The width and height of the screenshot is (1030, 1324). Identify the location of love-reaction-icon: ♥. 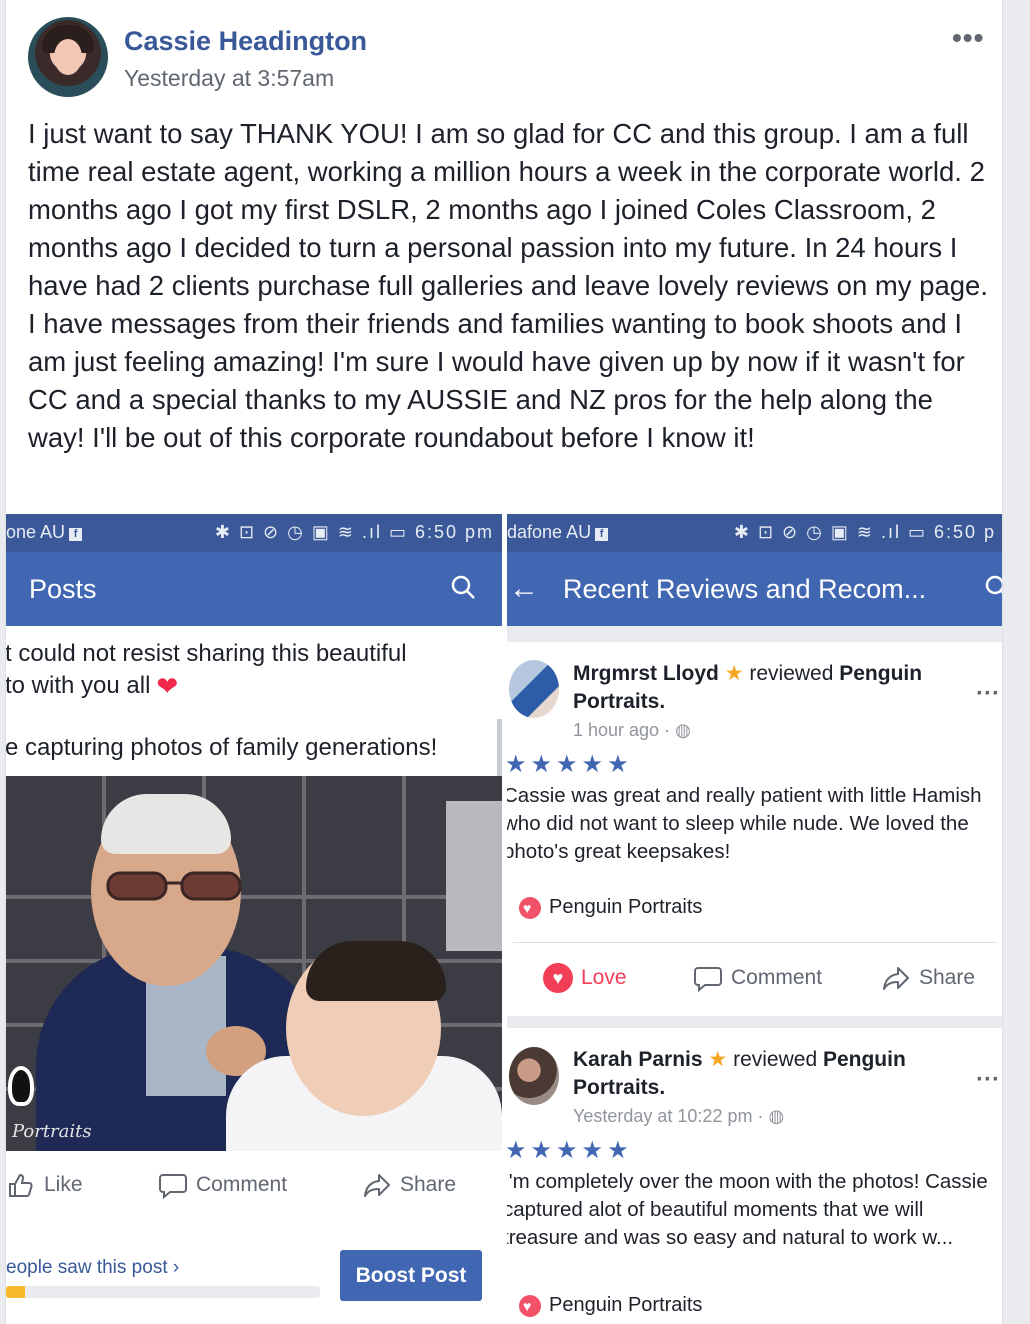
(558, 978).